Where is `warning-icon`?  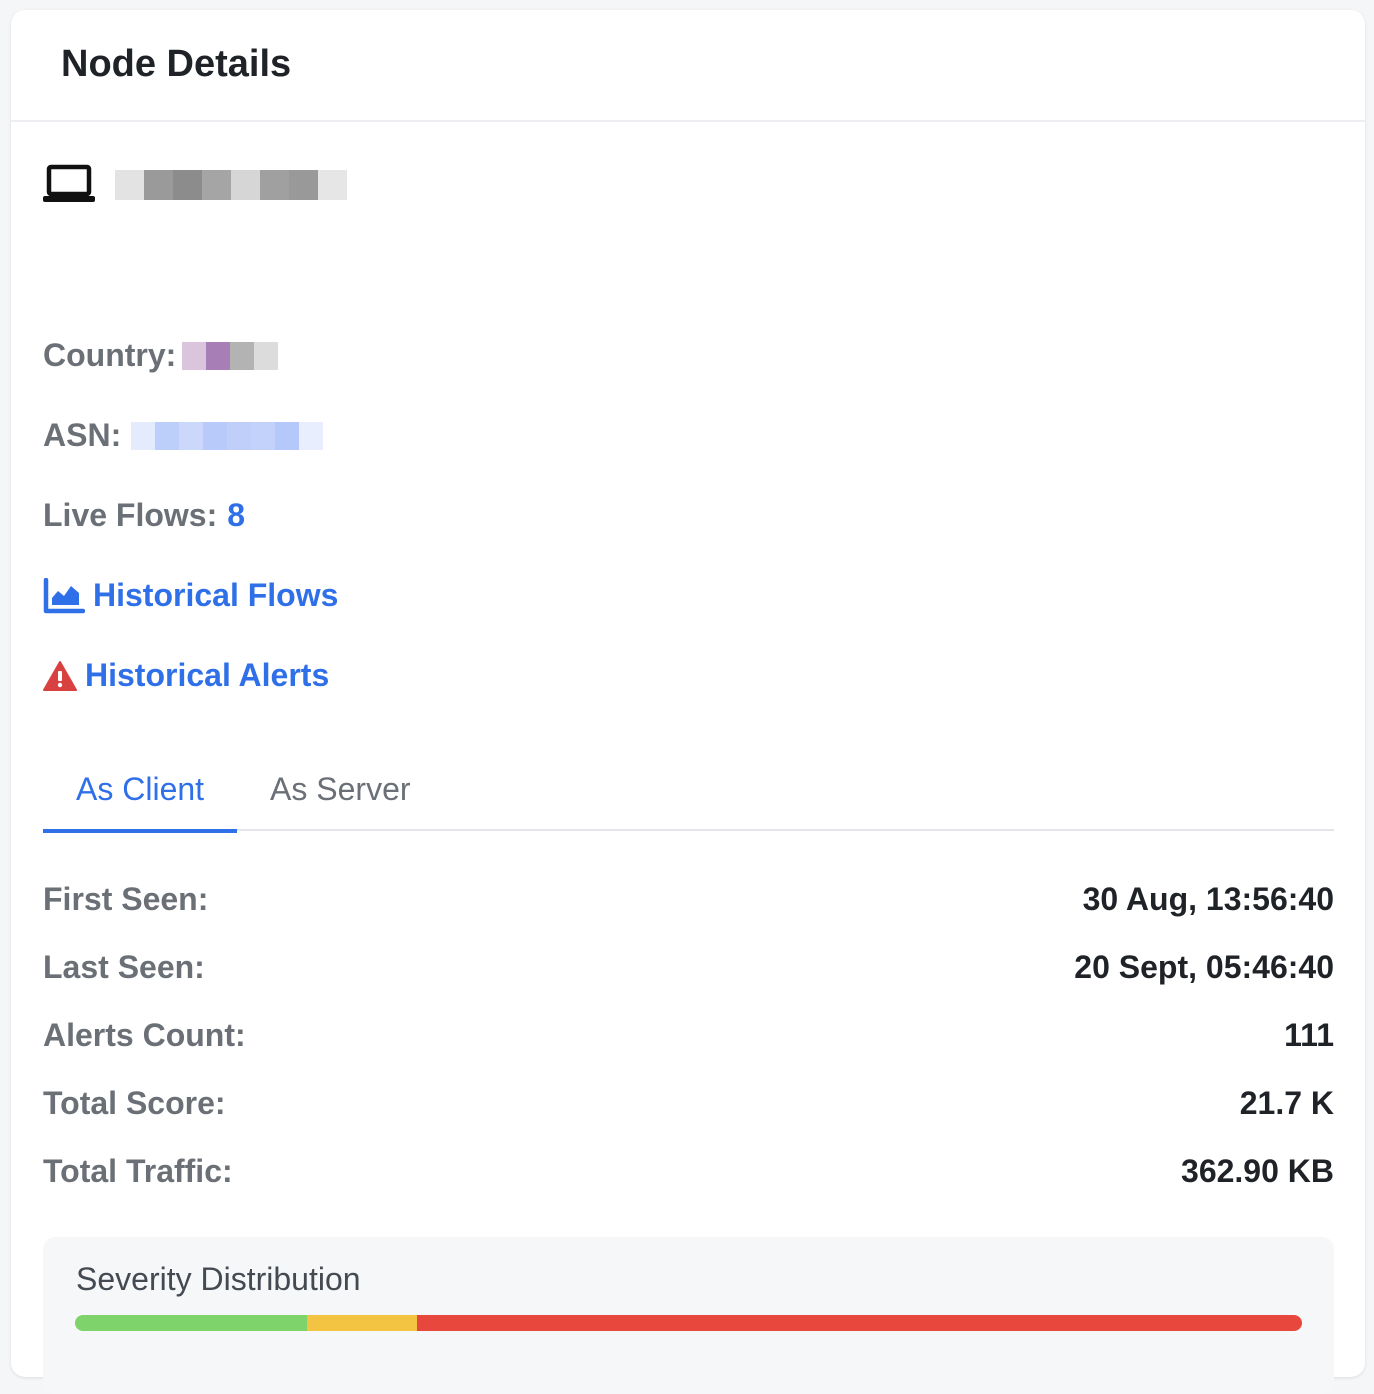
warning-icon is located at coordinates (60, 675).